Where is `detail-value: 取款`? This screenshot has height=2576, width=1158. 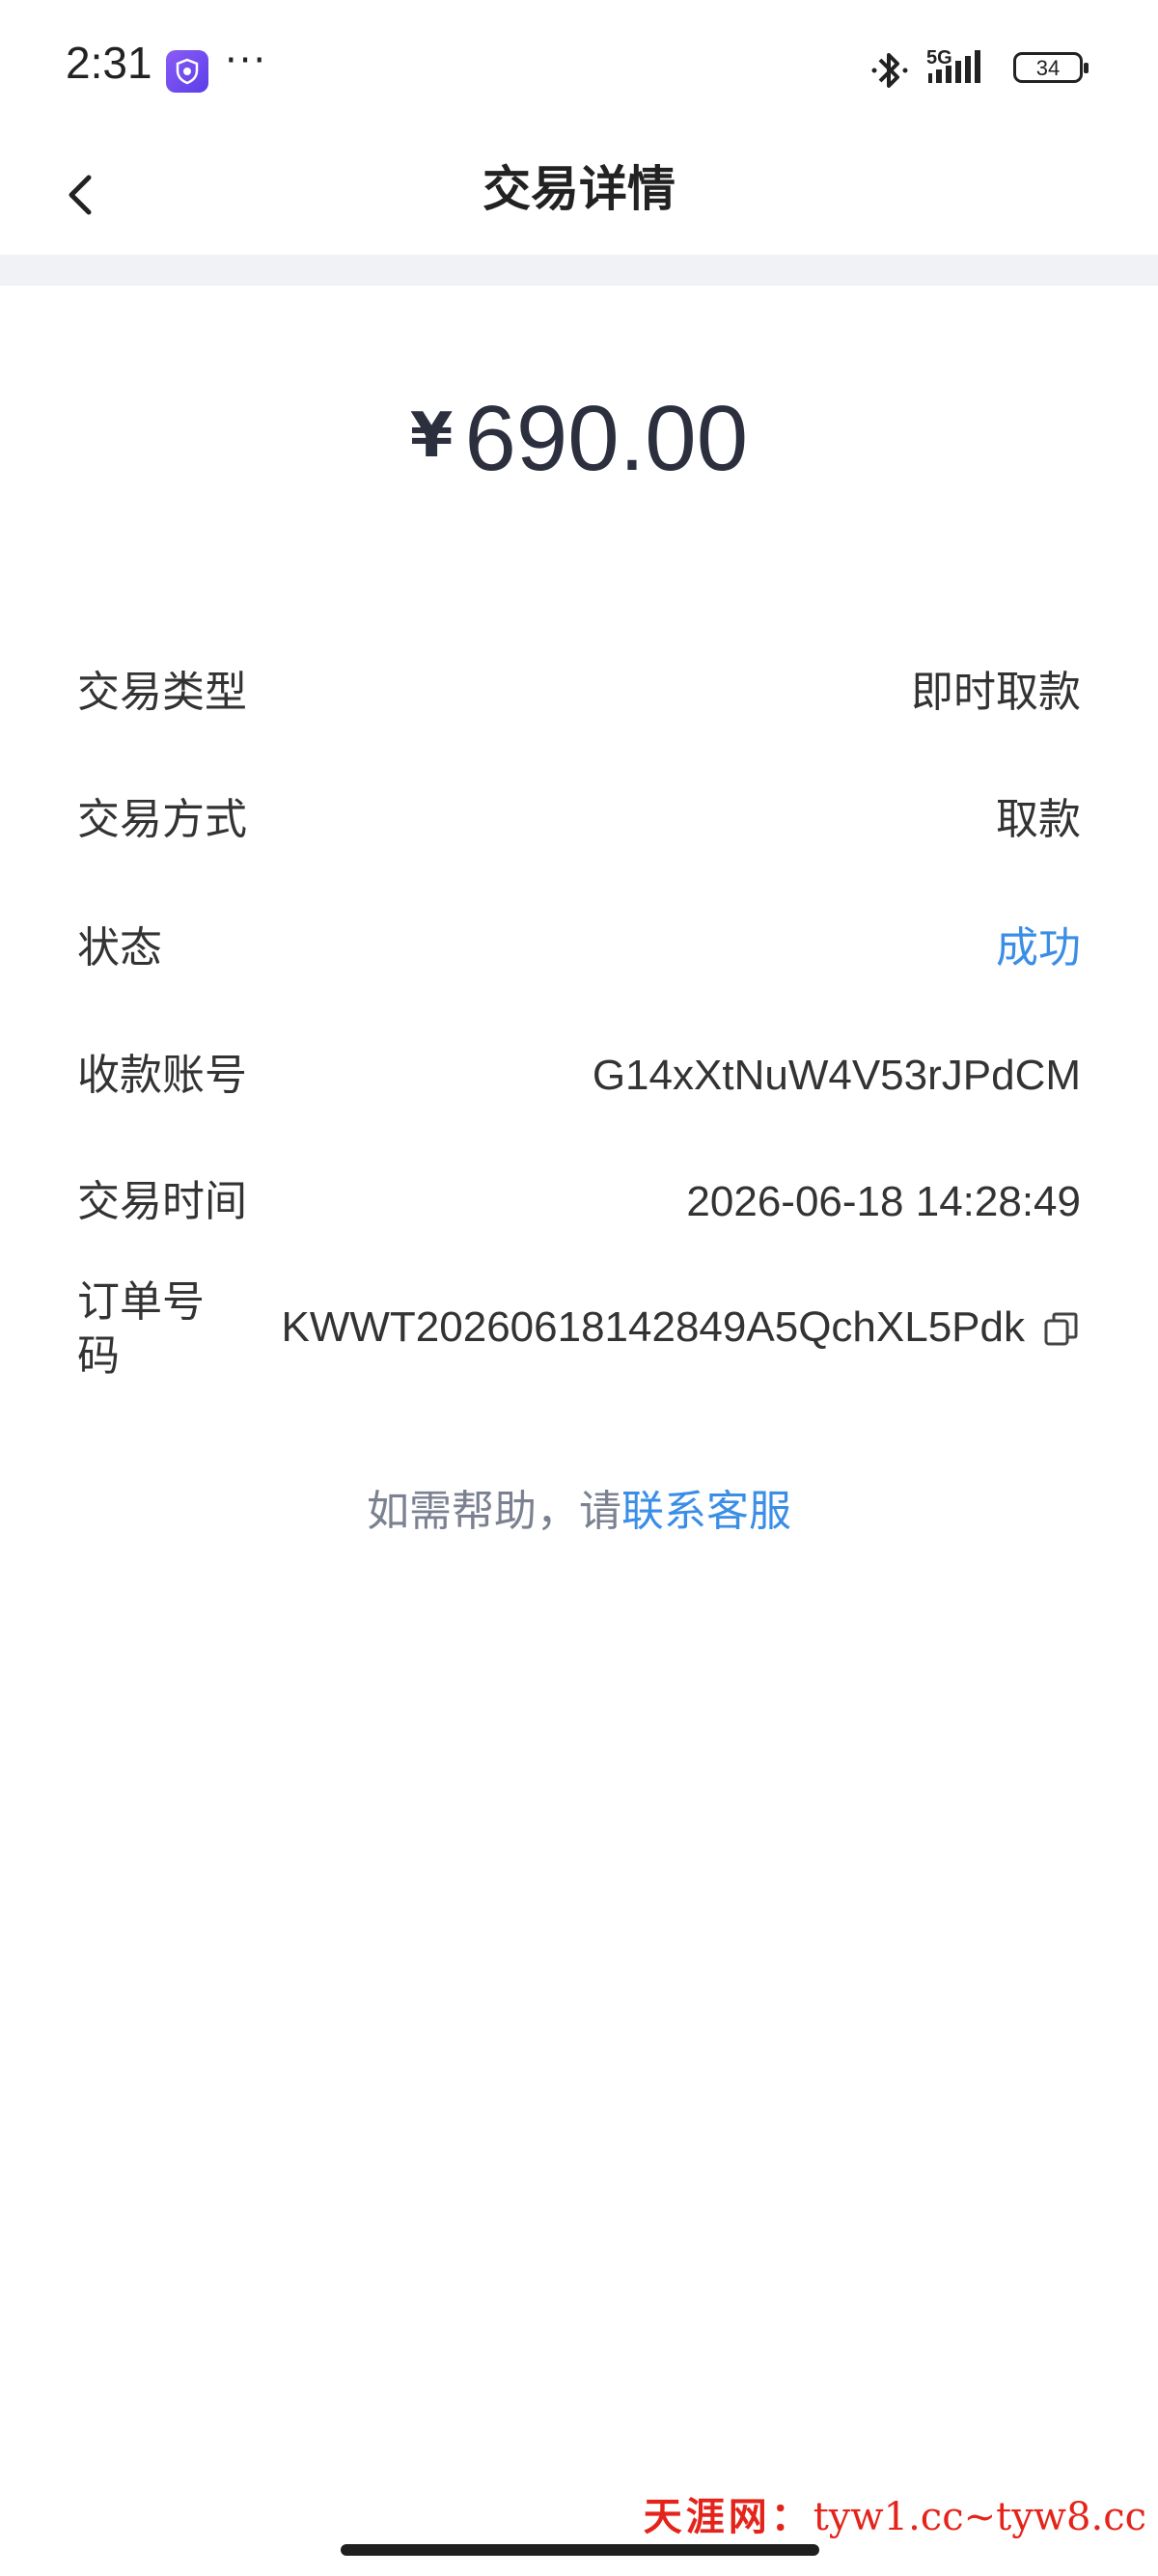 detail-value: 取款 is located at coordinates (1038, 819).